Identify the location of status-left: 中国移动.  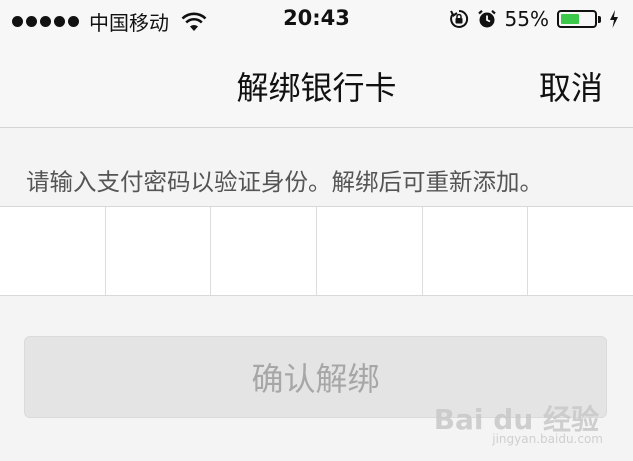
(109, 21).